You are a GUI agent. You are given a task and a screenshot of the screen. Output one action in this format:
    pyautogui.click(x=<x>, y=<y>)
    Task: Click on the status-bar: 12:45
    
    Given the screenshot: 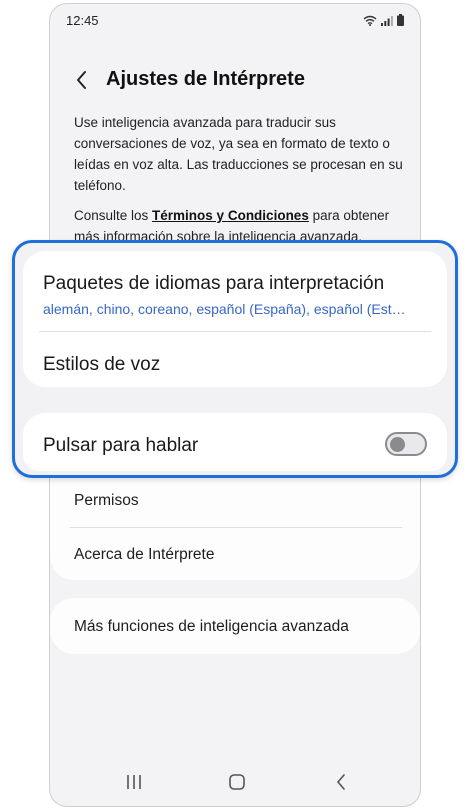 What is the action you would take?
    pyautogui.click(x=235, y=21)
    